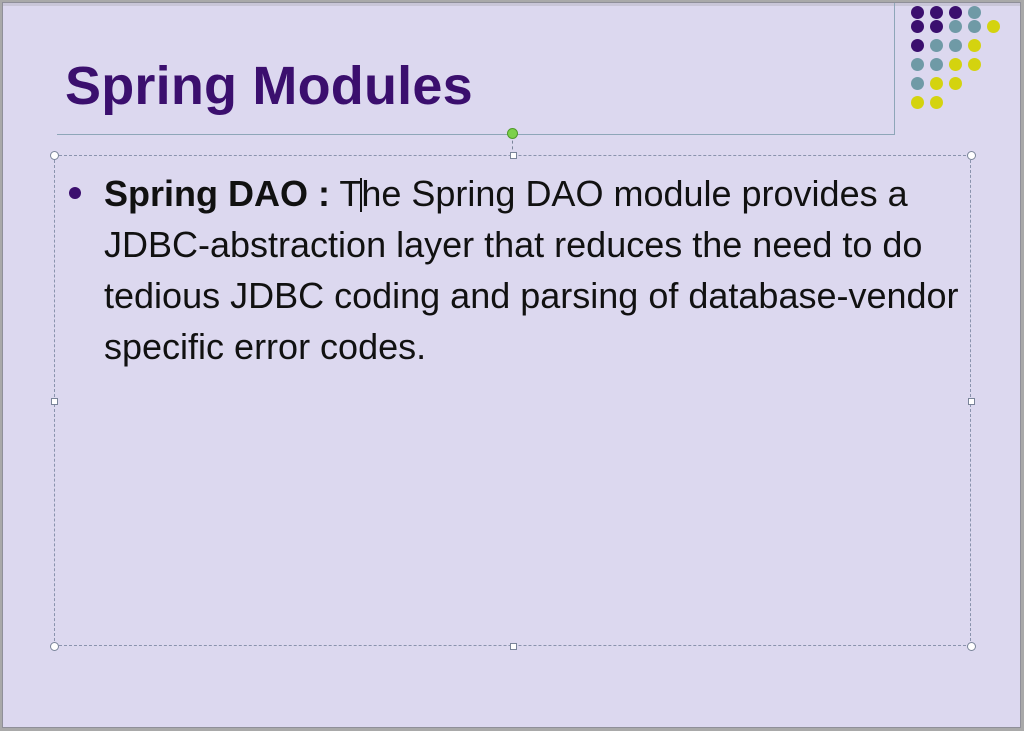  I want to click on bullet-text-before-cursor: T, so click(345, 193).